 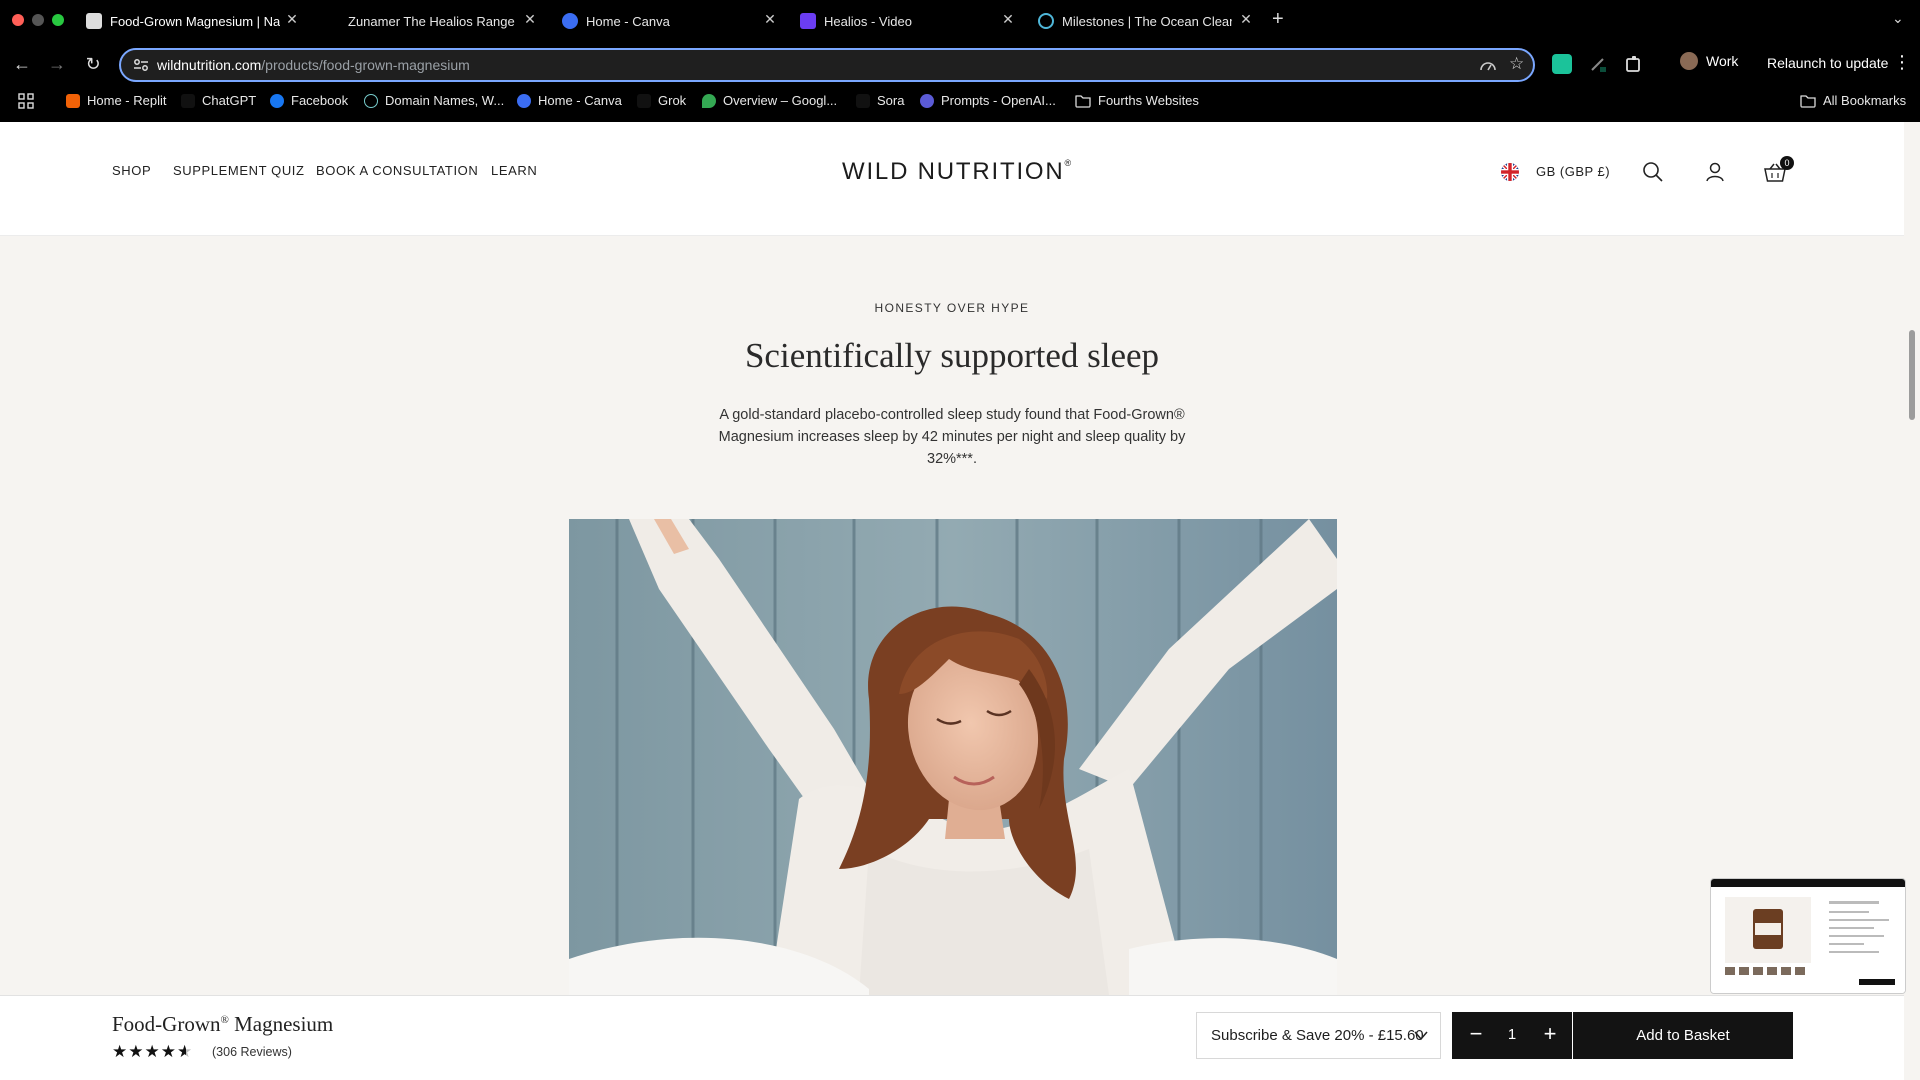 I want to click on grok-icon, so click(x=644, y=100).